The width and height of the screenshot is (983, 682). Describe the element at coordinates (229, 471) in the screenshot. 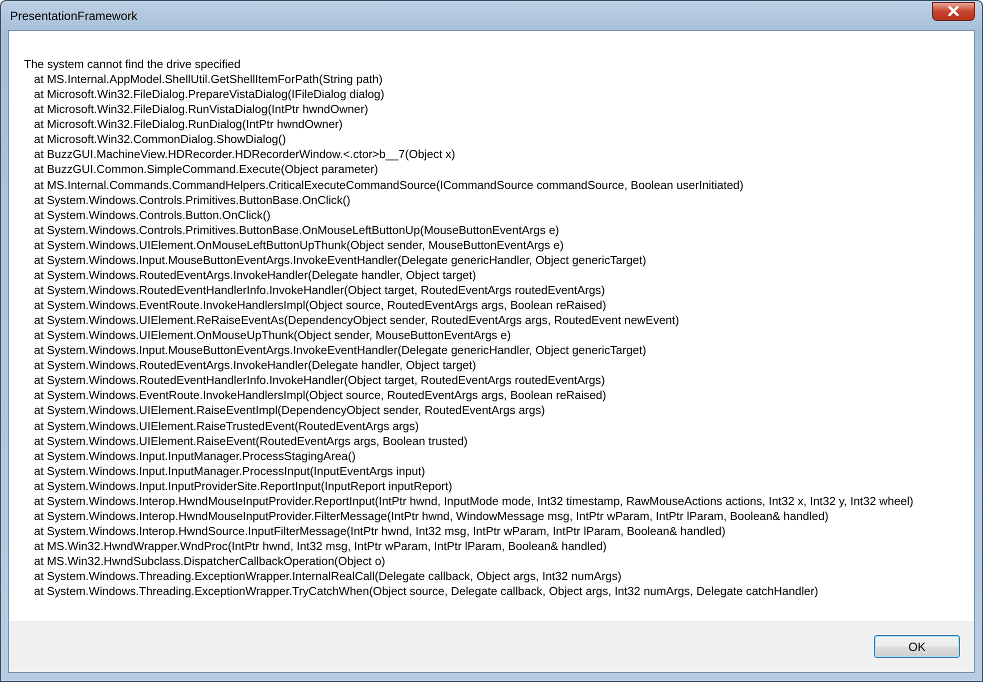

I see `stack-trace-line: at System.Windows.Input.InputManager.ProcessInput(InputEventArgs input)` at that location.